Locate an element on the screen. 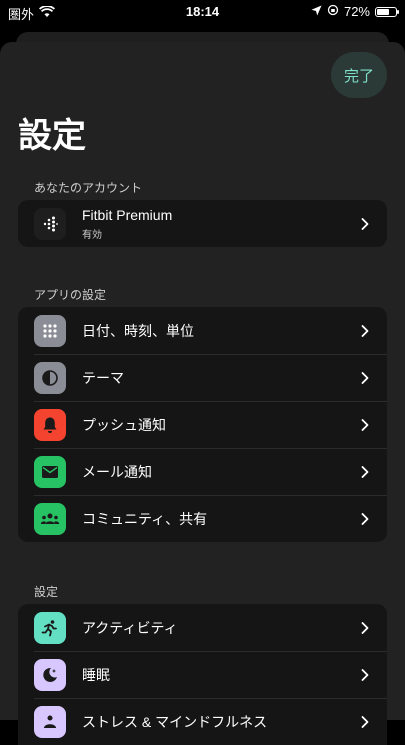 This screenshot has height=745, width=405. section-header-settings: 設定 is located at coordinates (46, 592).